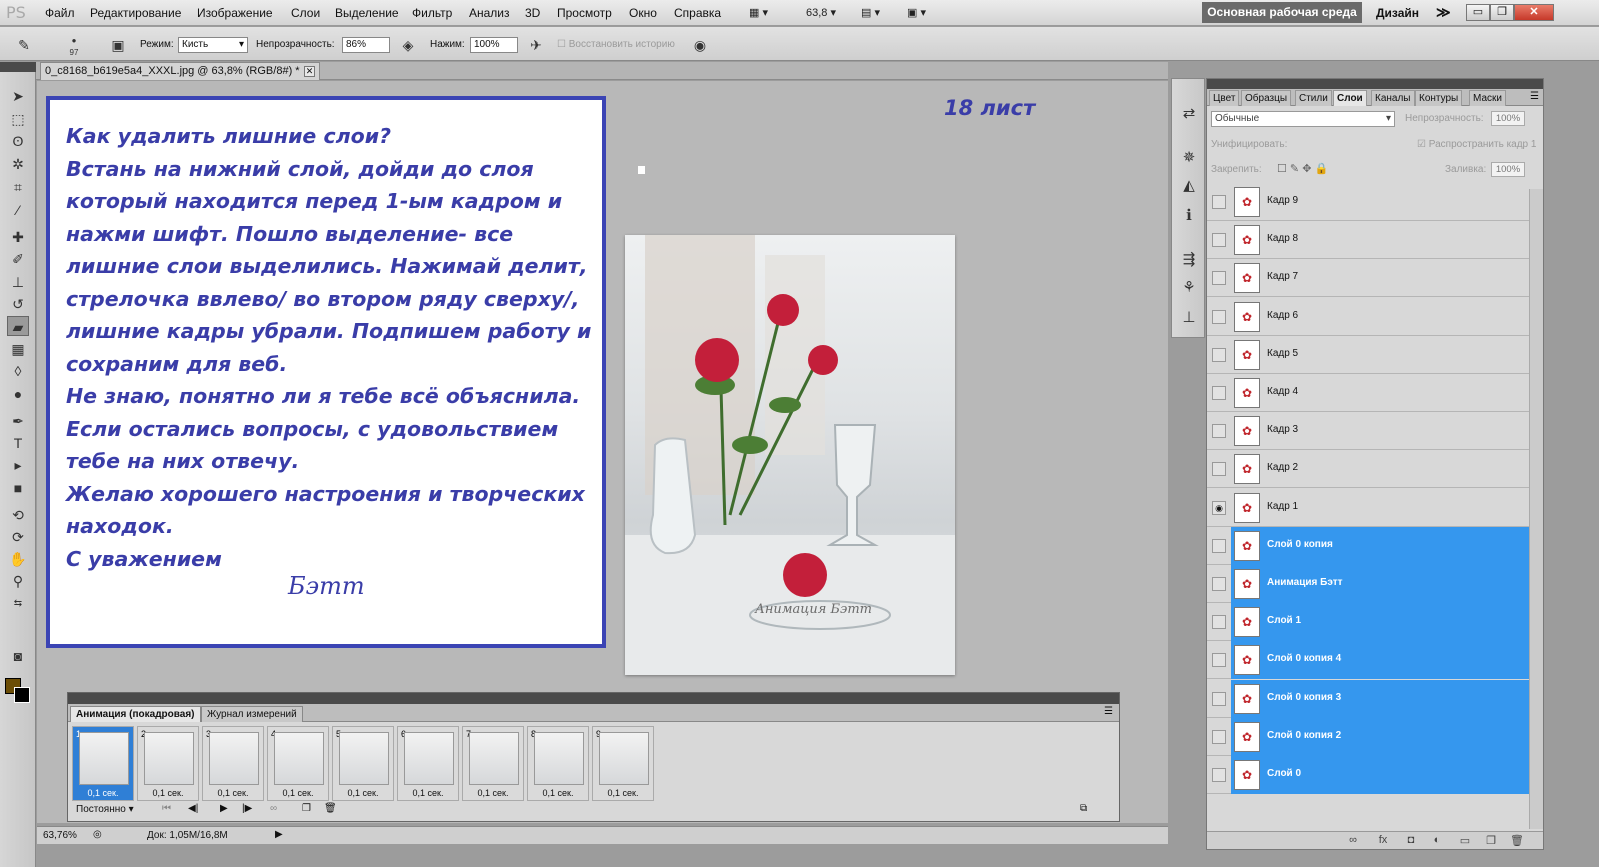 The height and width of the screenshot is (867, 1599). I want to click on propagate-frame-checkbox: ☑ Распространить кадр 1, so click(1476, 144).